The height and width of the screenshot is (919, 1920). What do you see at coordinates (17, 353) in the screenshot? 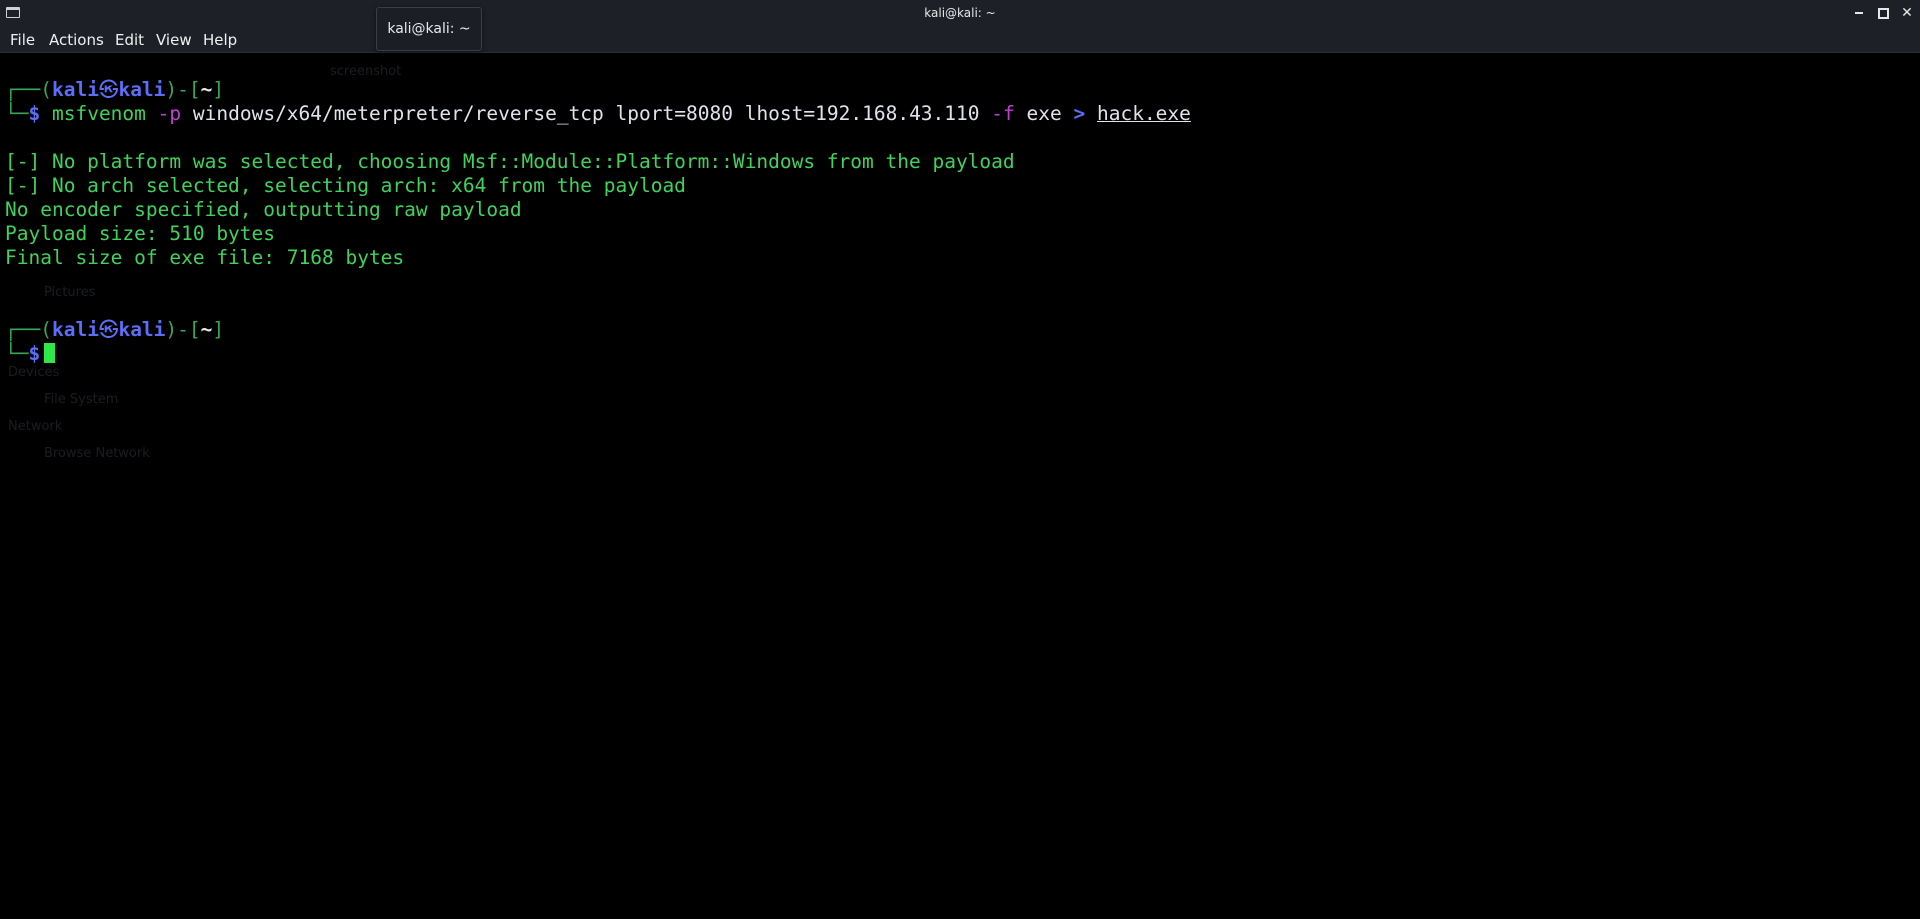
I see `prompt2-box-bottom: └─` at bounding box center [17, 353].